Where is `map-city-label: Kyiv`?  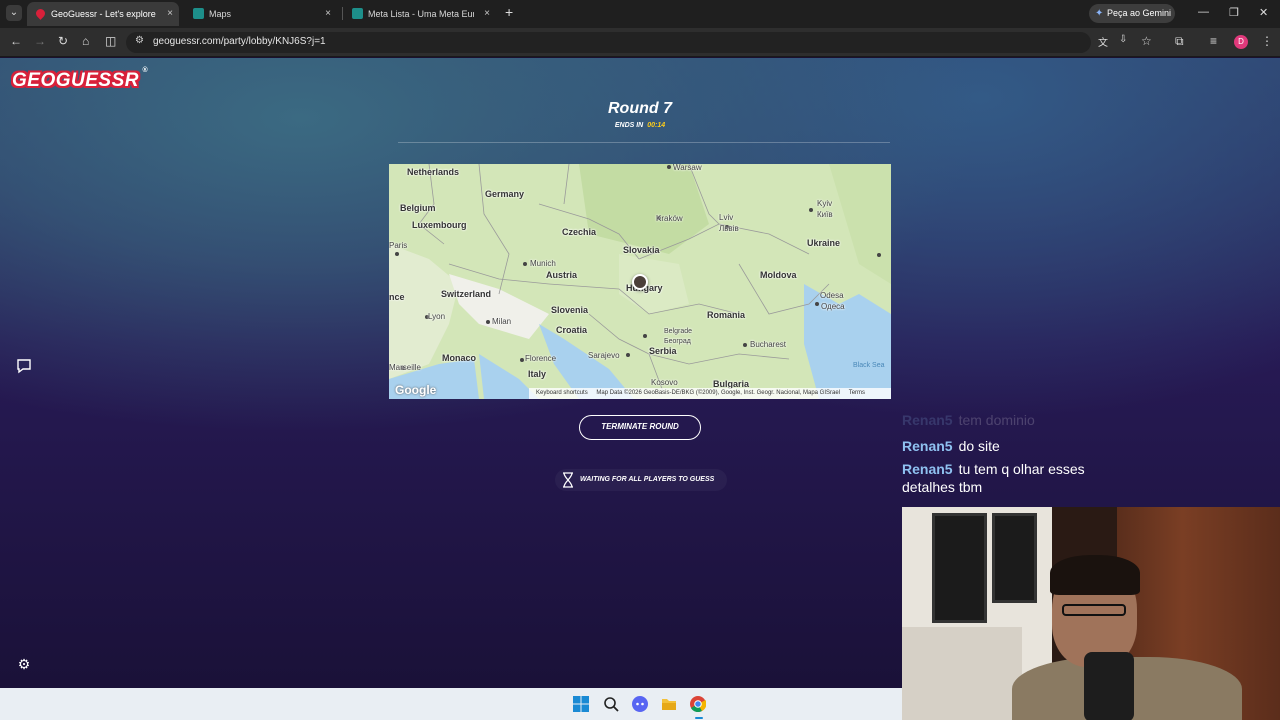 map-city-label: Kyiv is located at coordinates (825, 203).